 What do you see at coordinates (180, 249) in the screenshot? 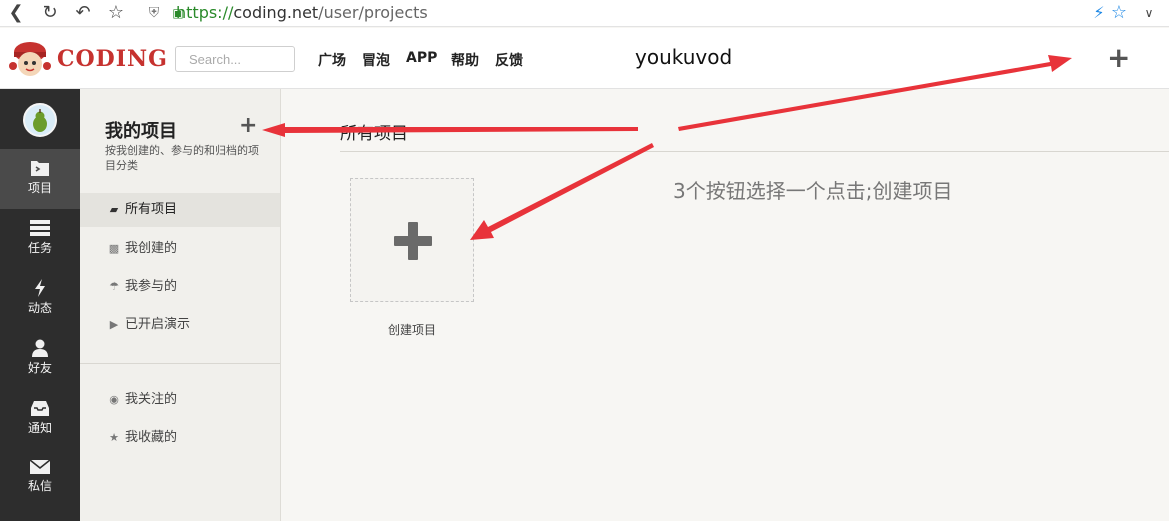
I see `sidebar-item-created: ▩ 我创建的` at bounding box center [180, 249].